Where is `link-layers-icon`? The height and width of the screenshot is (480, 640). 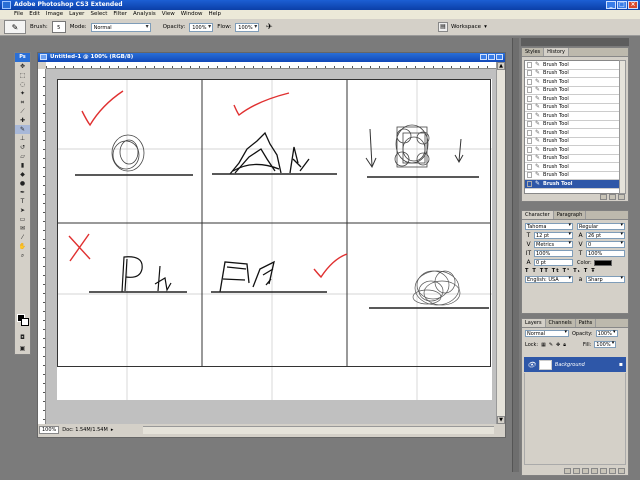 link-layers-icon is located at coordinates (567, 470).